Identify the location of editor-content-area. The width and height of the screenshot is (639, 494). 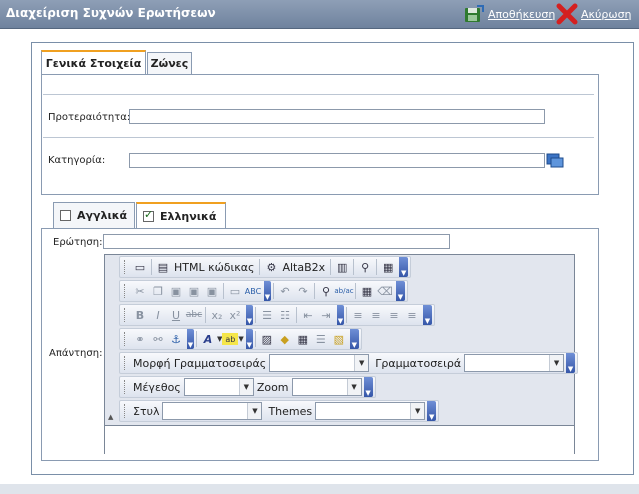
(339, 439).